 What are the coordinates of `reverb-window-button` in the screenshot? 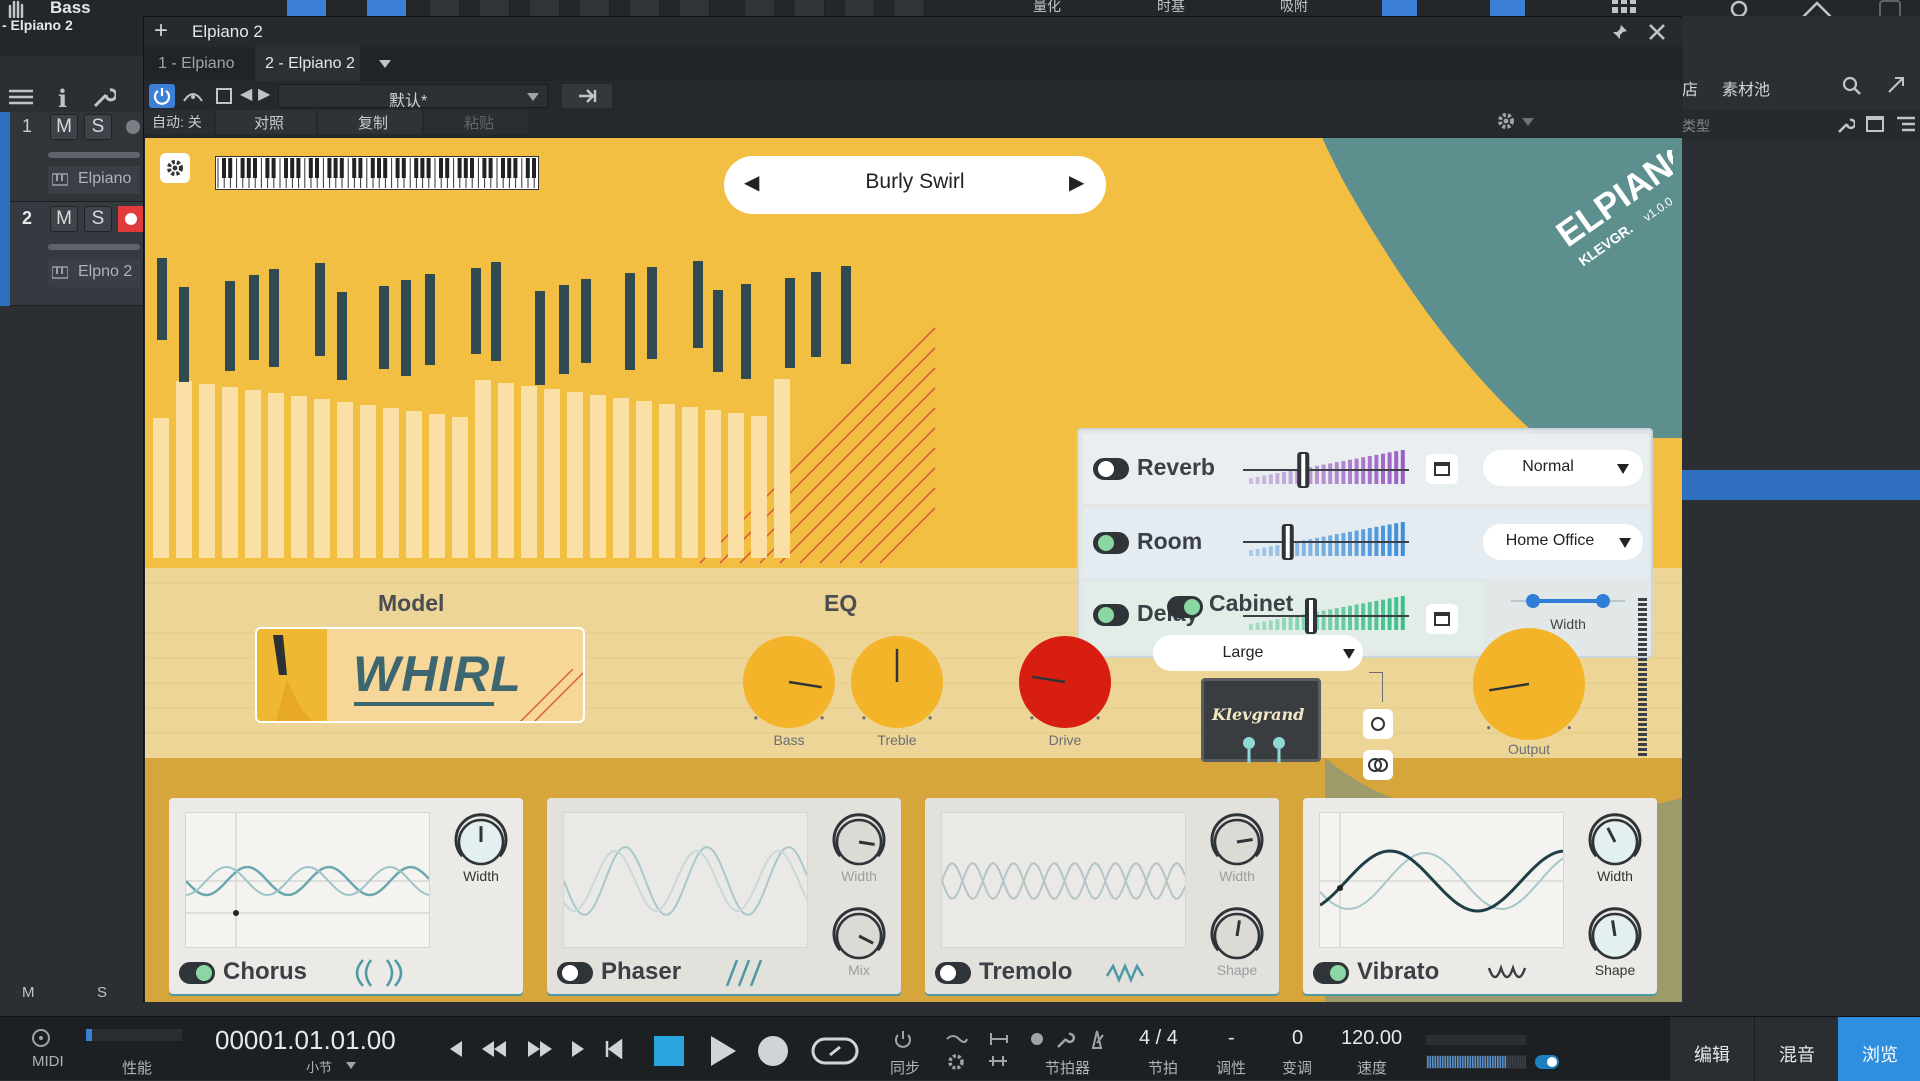 It's located at (1442, 469).